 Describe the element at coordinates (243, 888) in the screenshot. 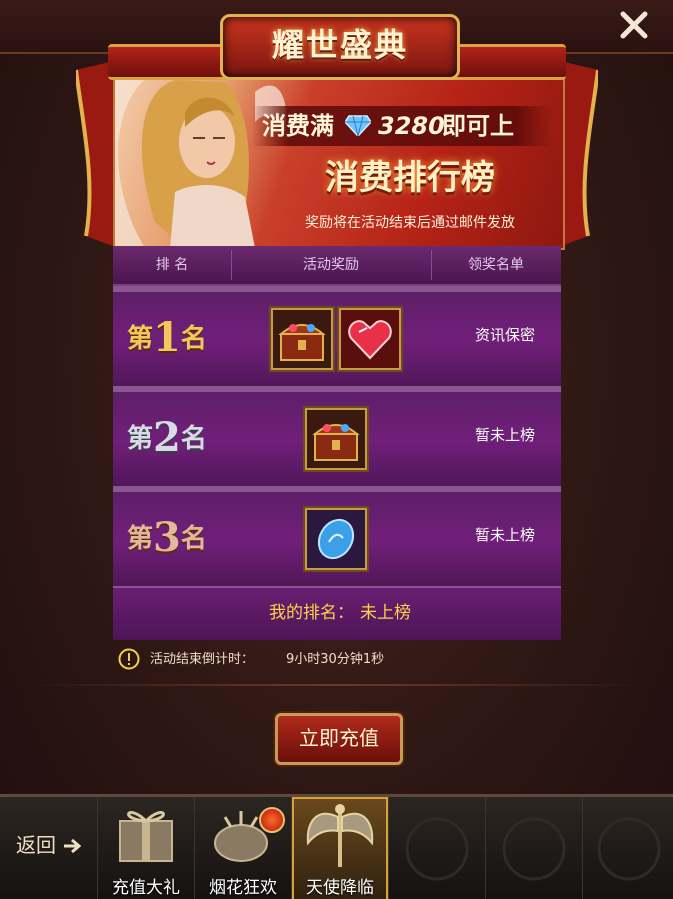

I see `tab-label: 烟花狂欢` at that location.